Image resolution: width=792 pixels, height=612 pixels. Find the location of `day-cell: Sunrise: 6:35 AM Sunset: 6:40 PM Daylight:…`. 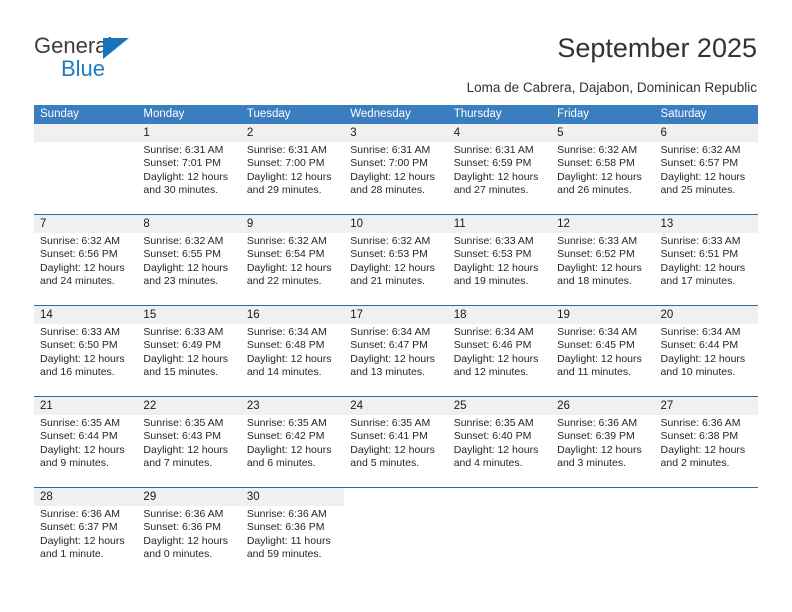

day-cell: Sunrise: 6:35 AM Sunset: 6:40 PM Daylight:… is located at coordinates (499, 451).